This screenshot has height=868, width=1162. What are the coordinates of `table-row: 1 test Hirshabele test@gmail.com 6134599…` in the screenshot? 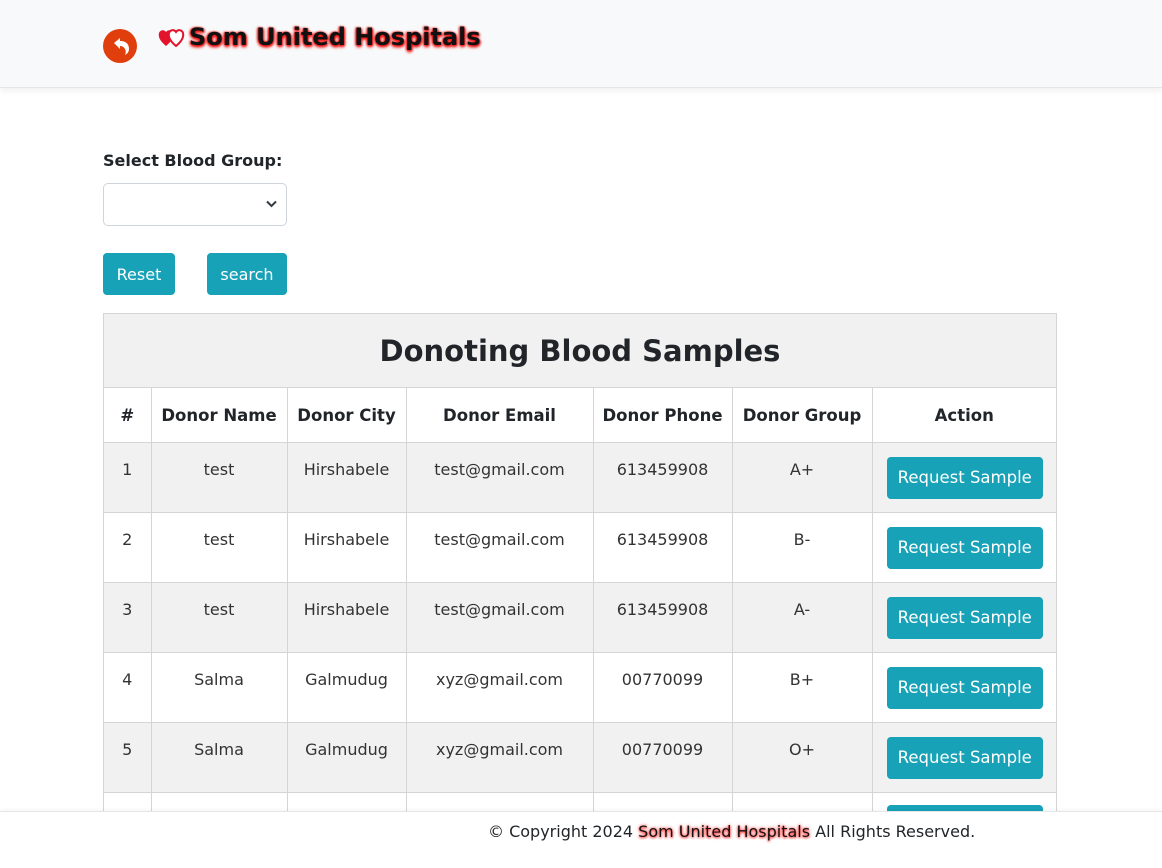 It's located at (580, 477).